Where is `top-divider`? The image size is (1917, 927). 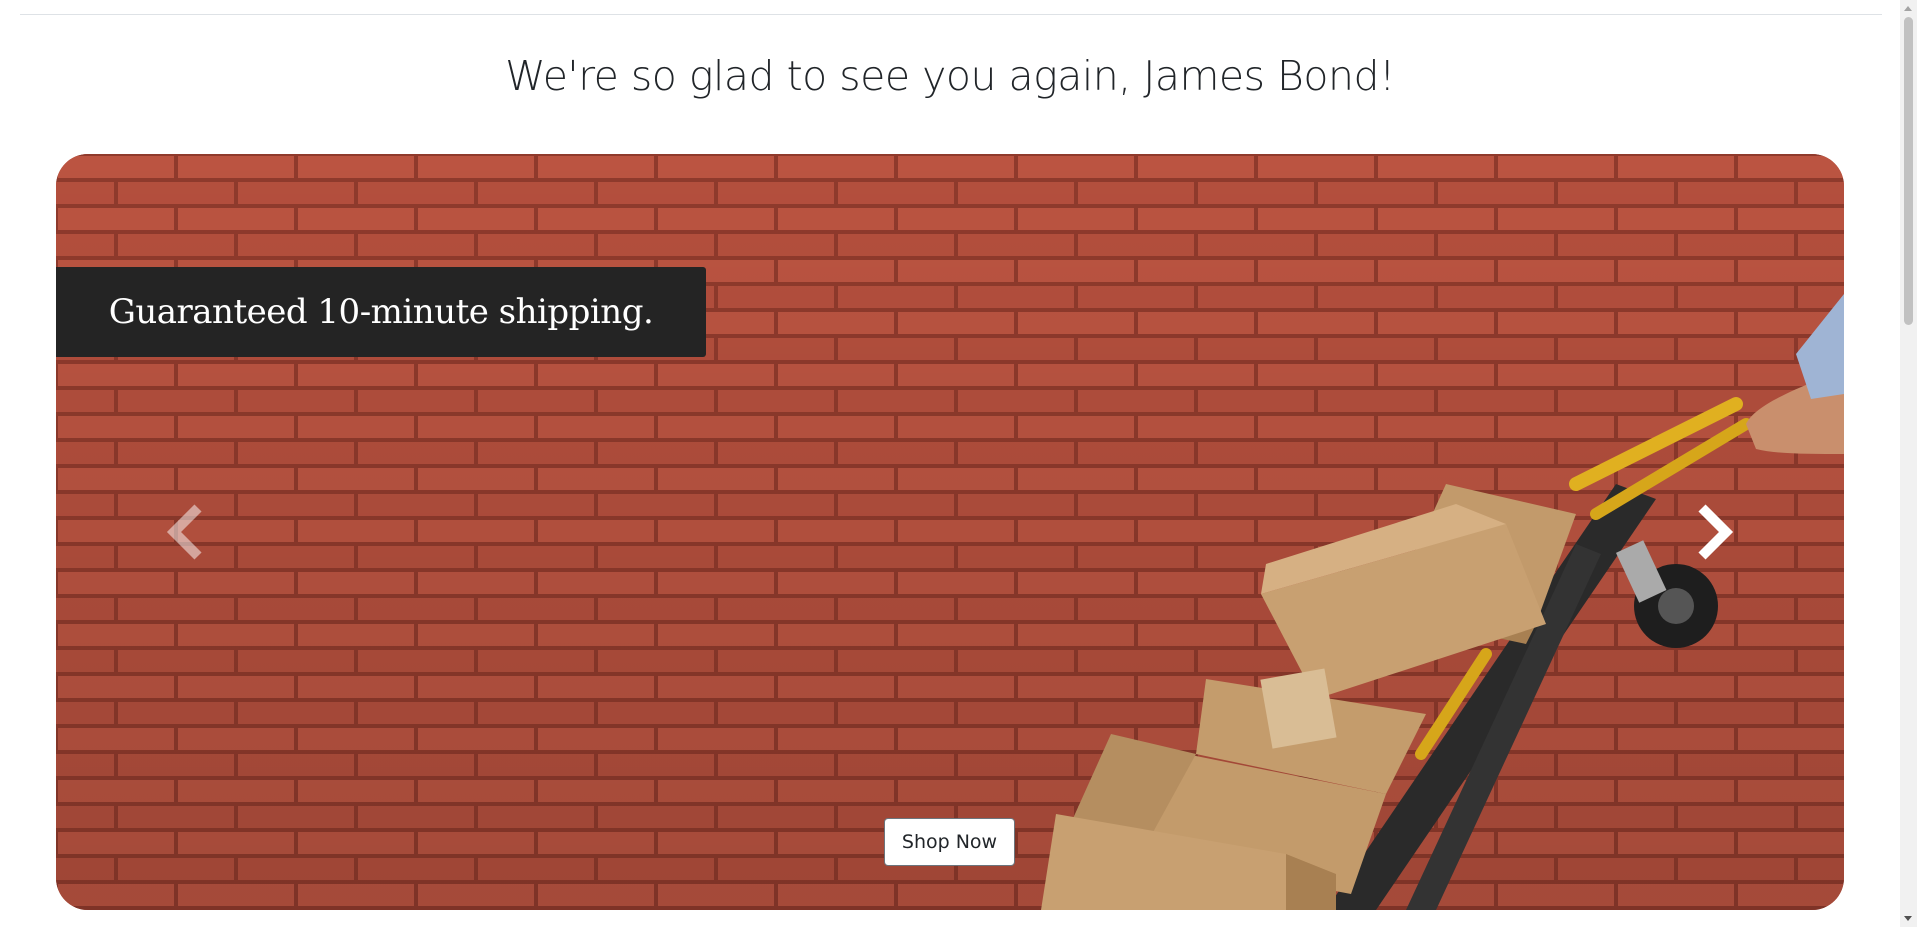
top-divider is located at coordinates (951, 14).